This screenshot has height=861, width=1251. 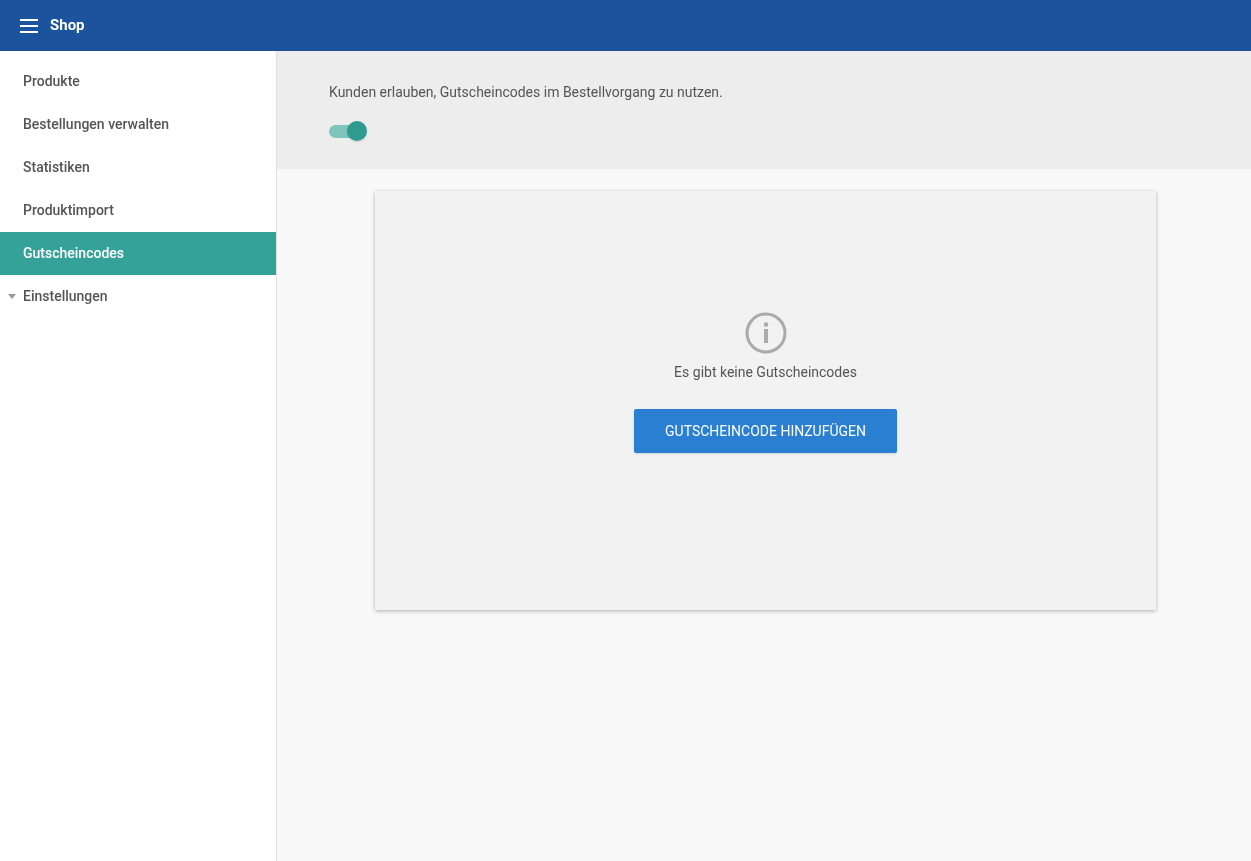 I want to click on toggle-switch, so click(x=348, y=131).